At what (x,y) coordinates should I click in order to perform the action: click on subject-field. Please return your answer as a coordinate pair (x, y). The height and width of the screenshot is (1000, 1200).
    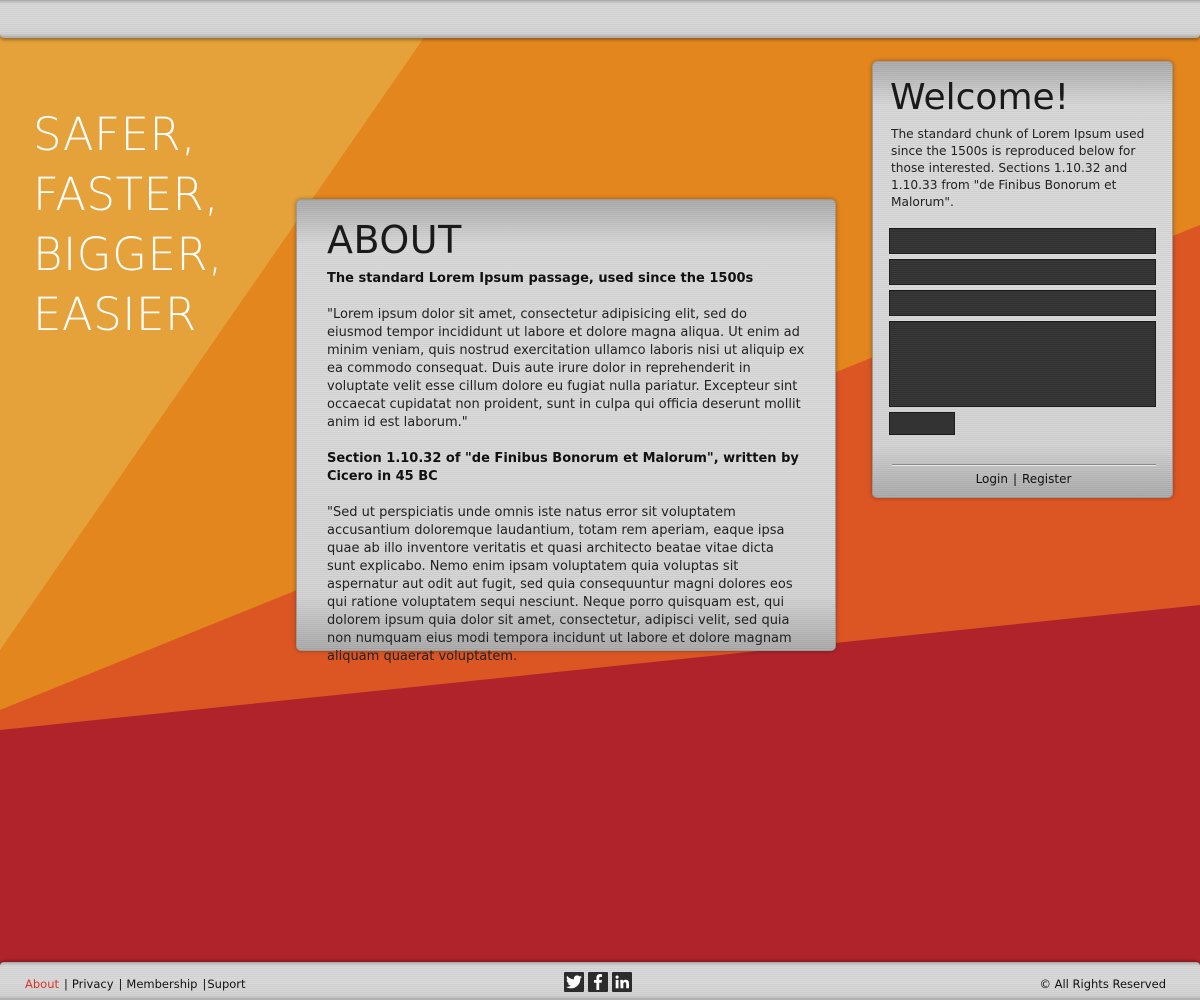
    Looking at the image, I should click on (1022, 303).